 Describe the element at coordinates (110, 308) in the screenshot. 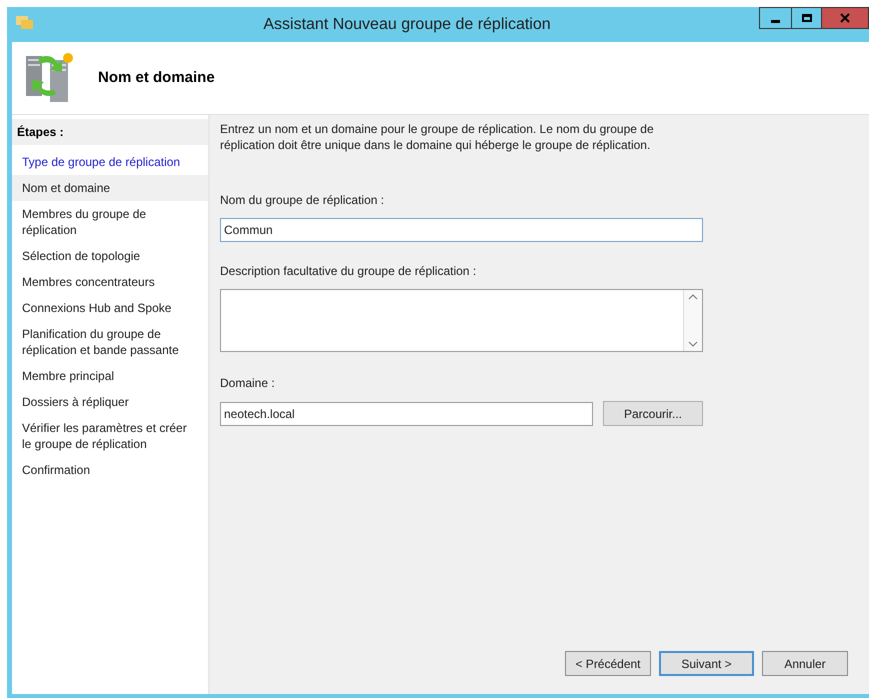

I see `step-item: Connexions Hub and Spoke` at that location.